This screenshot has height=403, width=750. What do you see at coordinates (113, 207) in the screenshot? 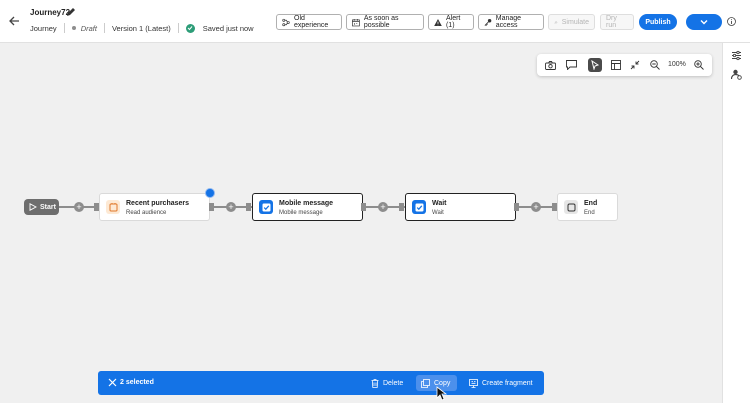
I see `audience-icon` at bounding box center [113, 207].